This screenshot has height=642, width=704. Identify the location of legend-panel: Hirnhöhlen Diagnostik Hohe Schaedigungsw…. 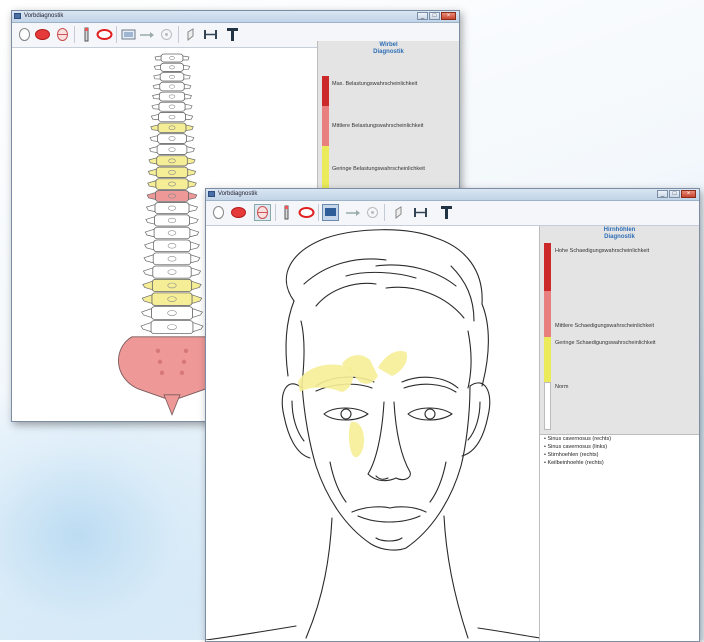
(619, 330).